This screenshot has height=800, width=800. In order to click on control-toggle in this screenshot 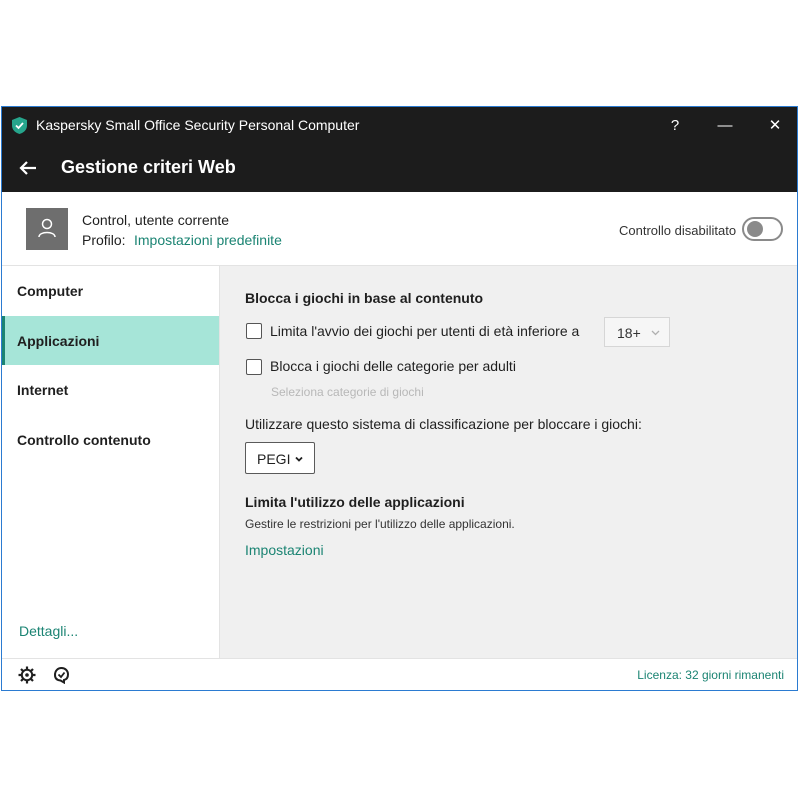, I will do `click(762, 229)`.